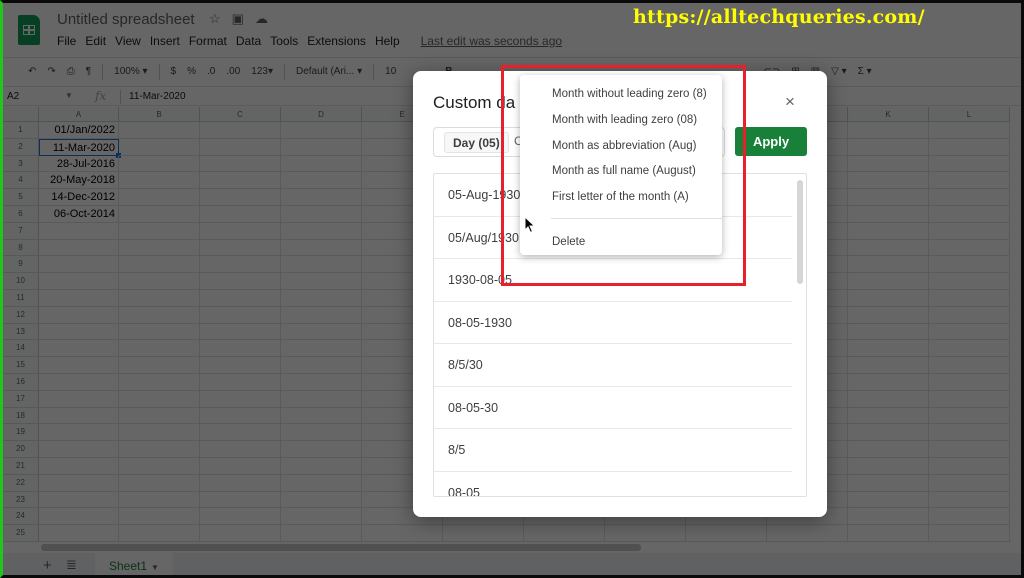 Image resolution: width=1024 pixels, height=578 pixels. What do you see at coordinates (623, 175) in the screenshot?
I see `highlight-annotation-box` at bounding box center [623, 175].